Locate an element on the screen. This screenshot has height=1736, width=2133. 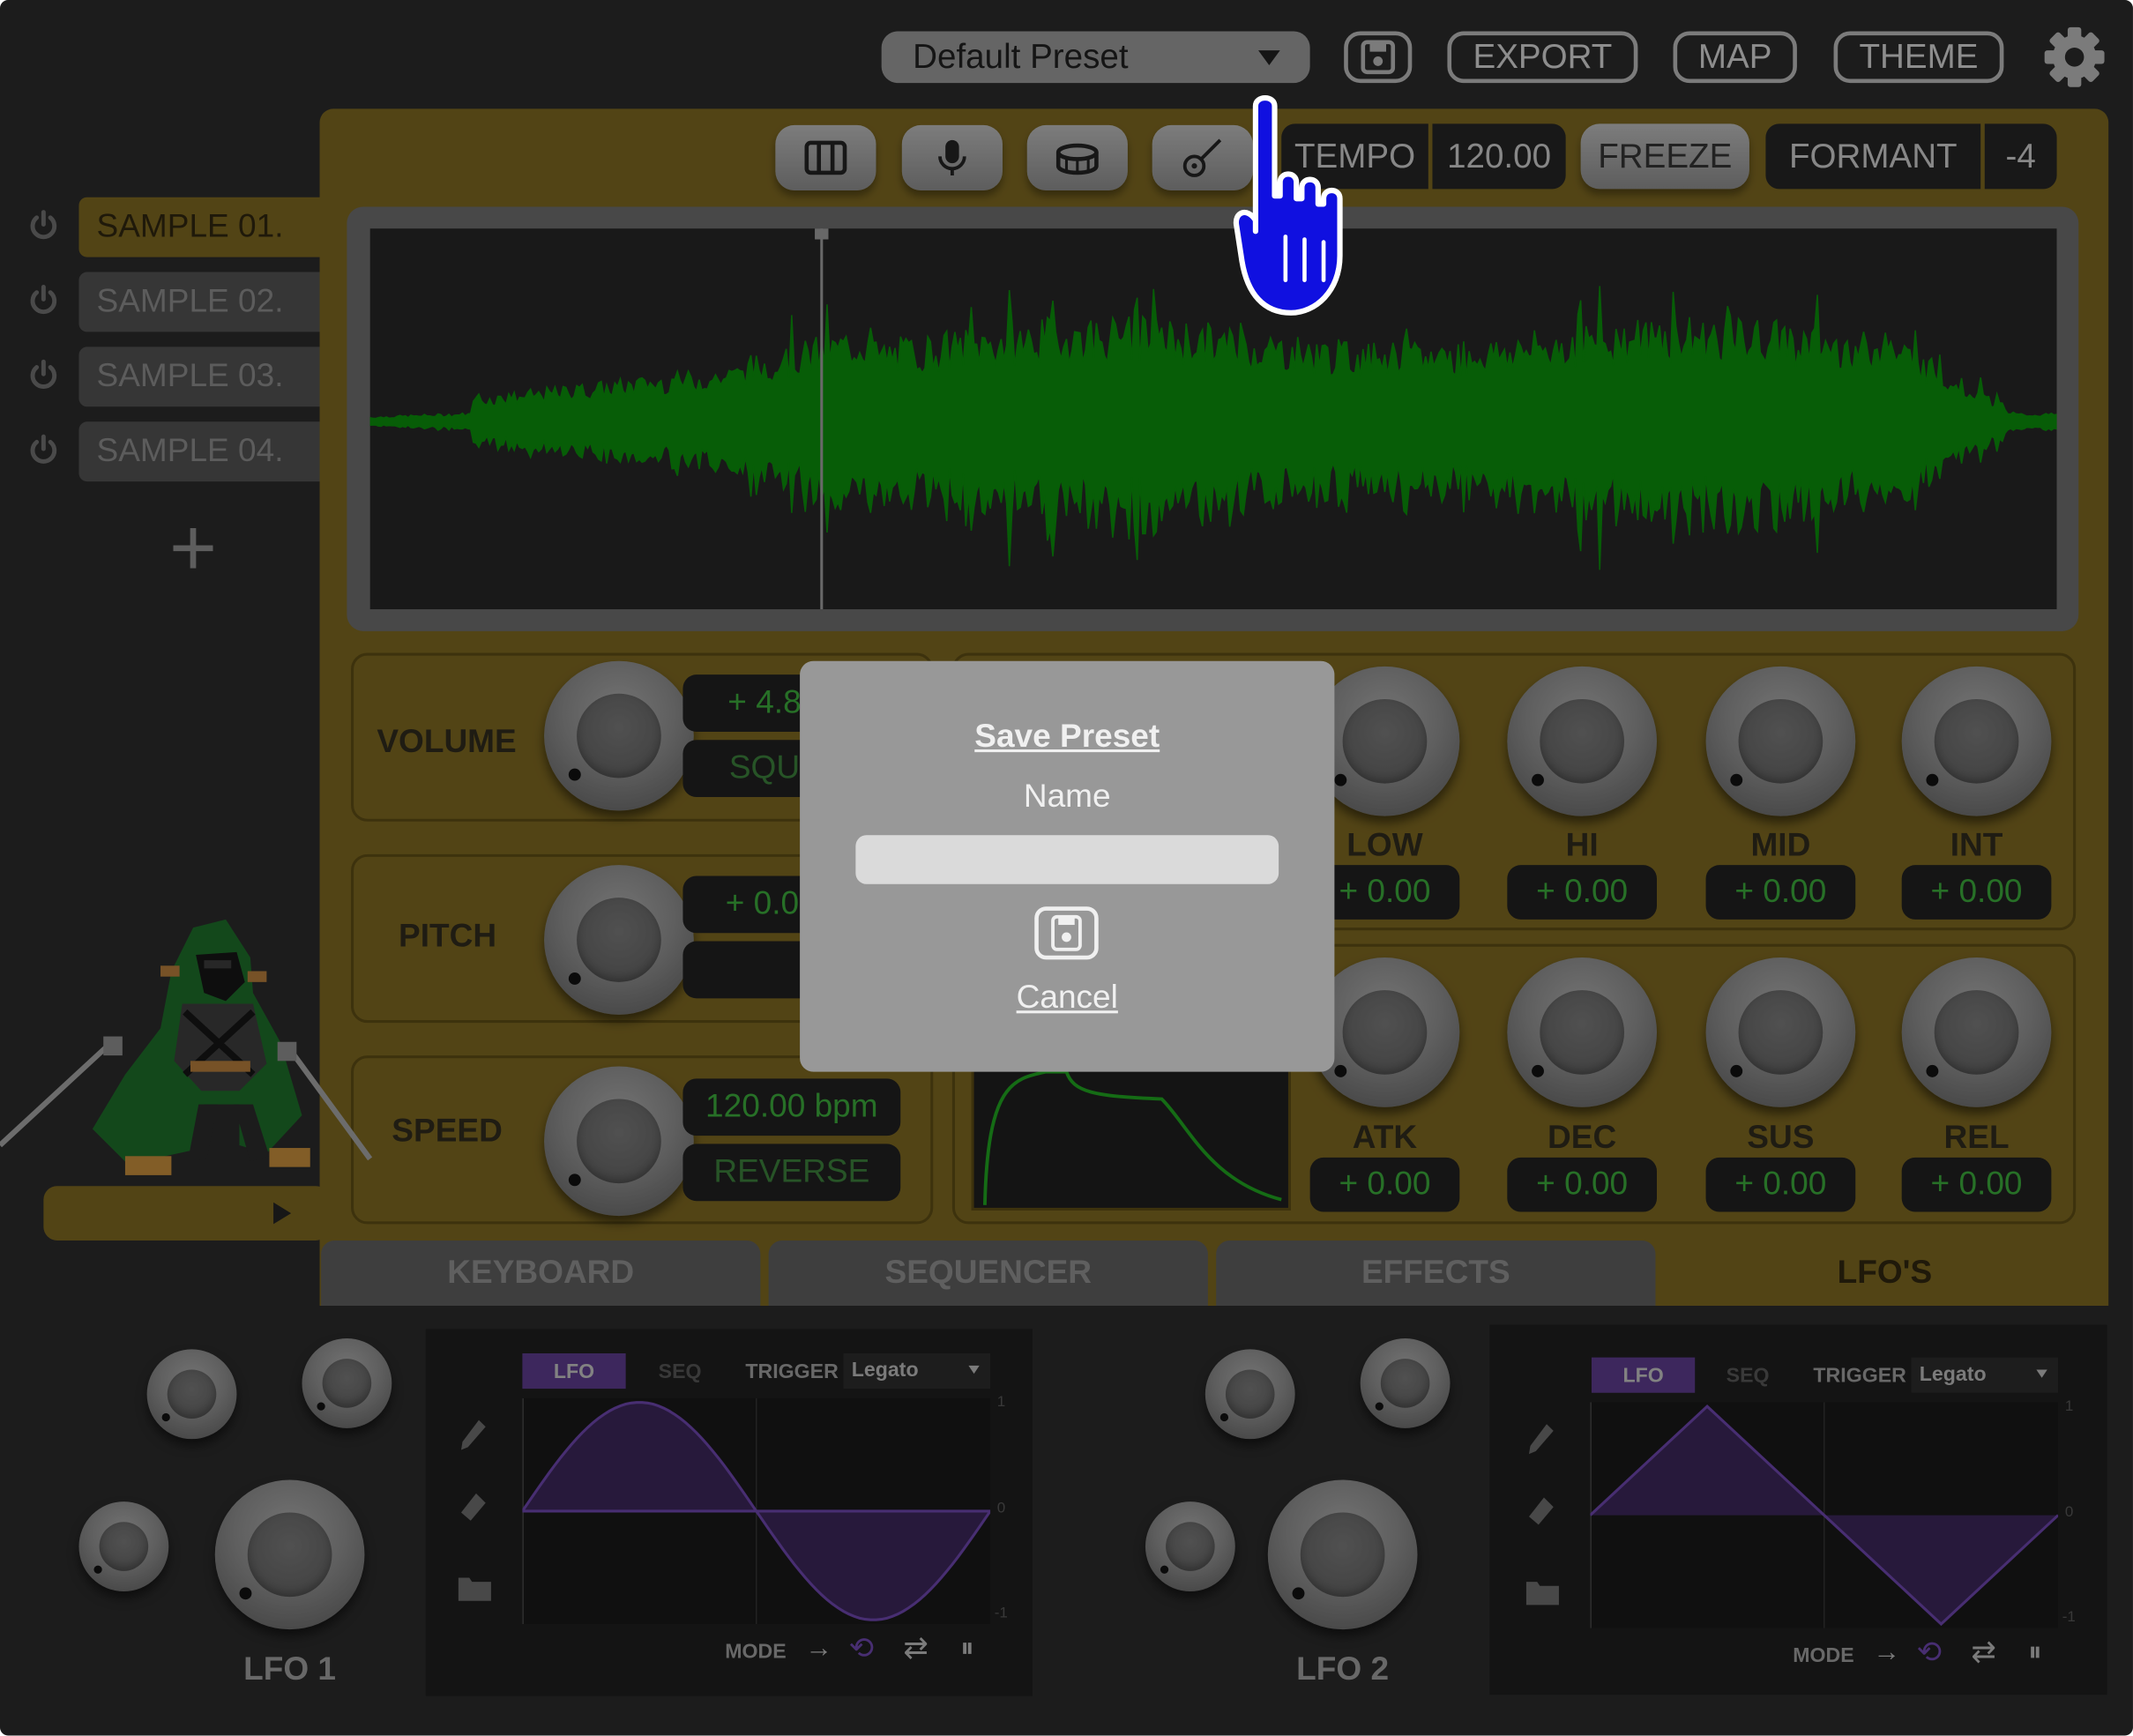
save-preset-dialog: Save Preset Name Cancel is located at coordinates (1068, 866).